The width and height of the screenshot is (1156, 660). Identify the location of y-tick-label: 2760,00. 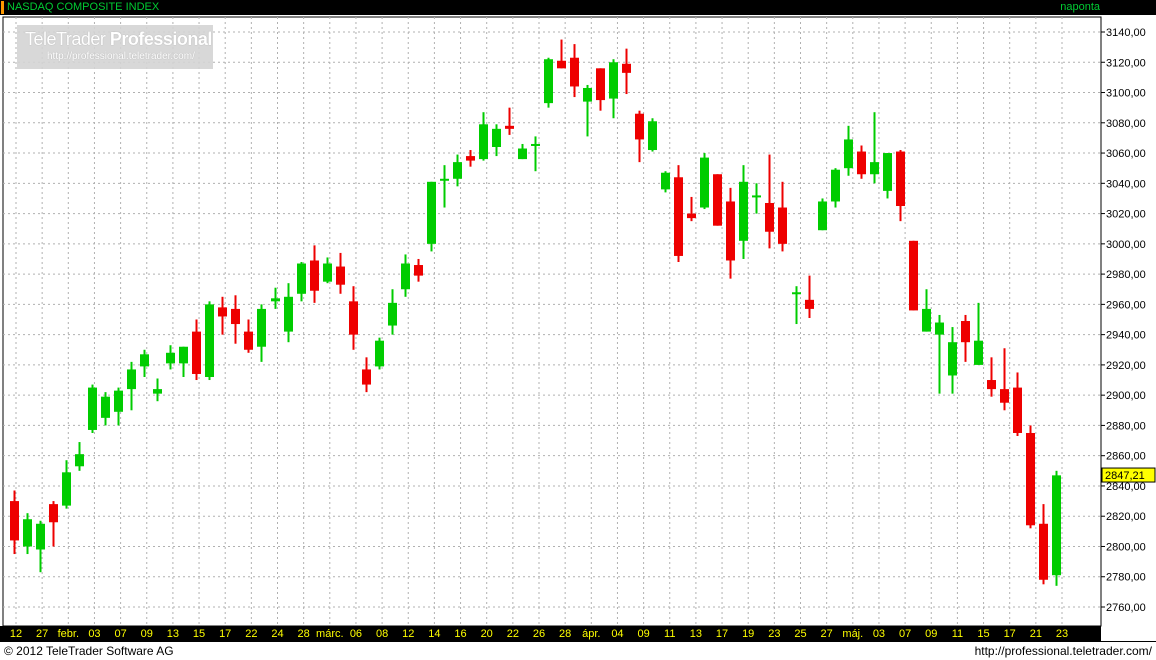
(1126, 608).